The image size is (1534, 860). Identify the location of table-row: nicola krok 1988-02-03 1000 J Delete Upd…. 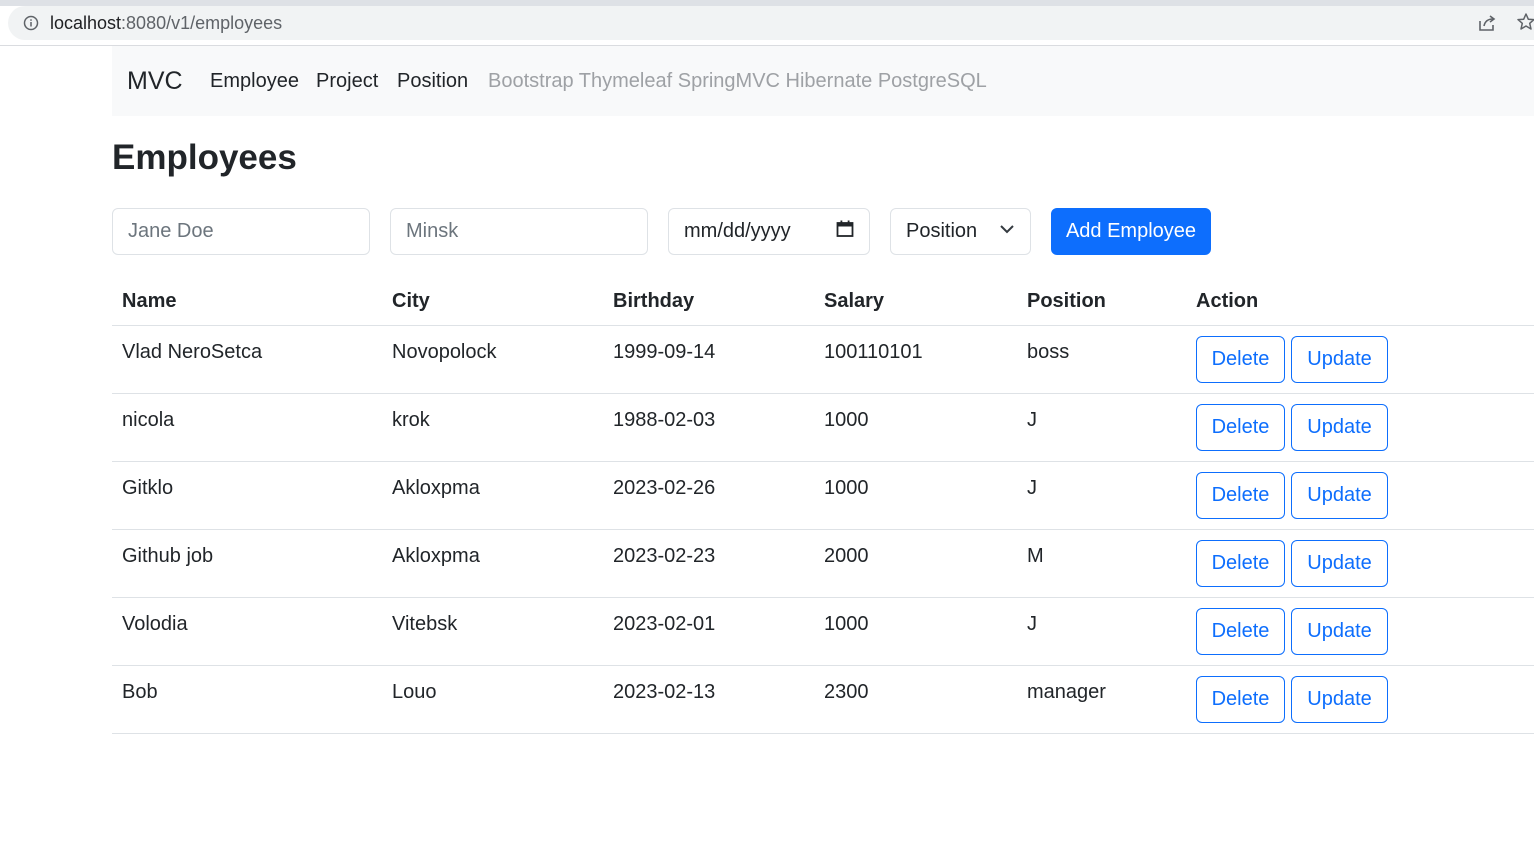
(823, 428).